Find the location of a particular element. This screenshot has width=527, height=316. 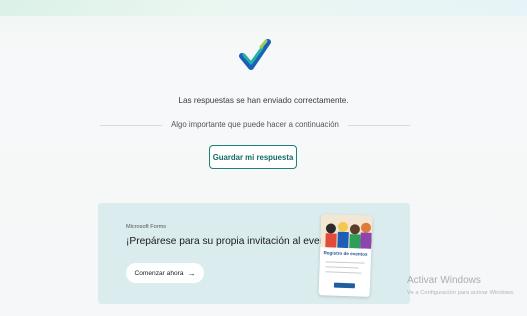

card-title: Registro de eventos is located at coordinates (345, 253).